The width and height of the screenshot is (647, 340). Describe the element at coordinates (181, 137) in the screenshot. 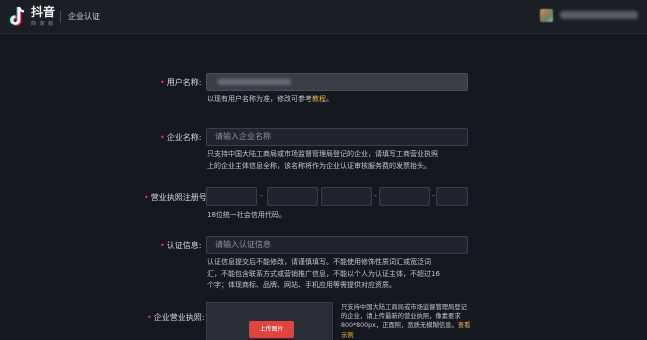

I see `company-name-label: • 企业名称:` at that location.